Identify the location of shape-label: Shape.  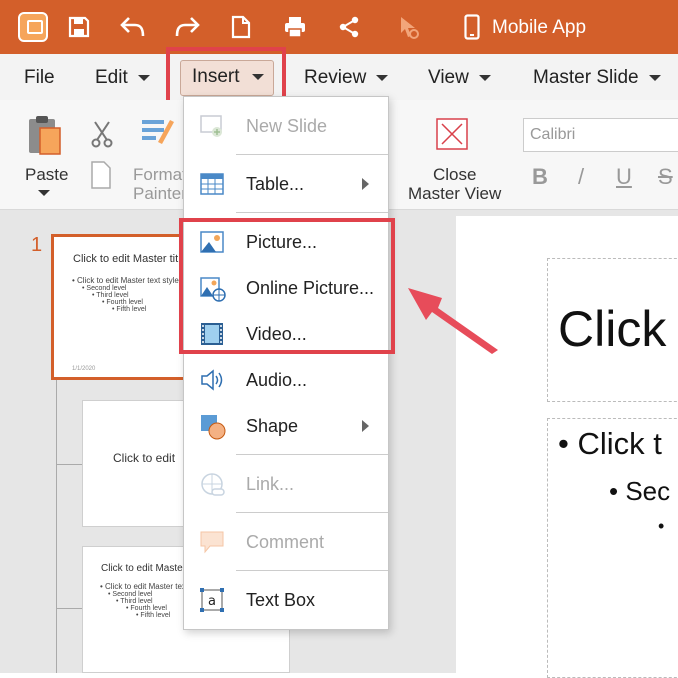
(272, 426).